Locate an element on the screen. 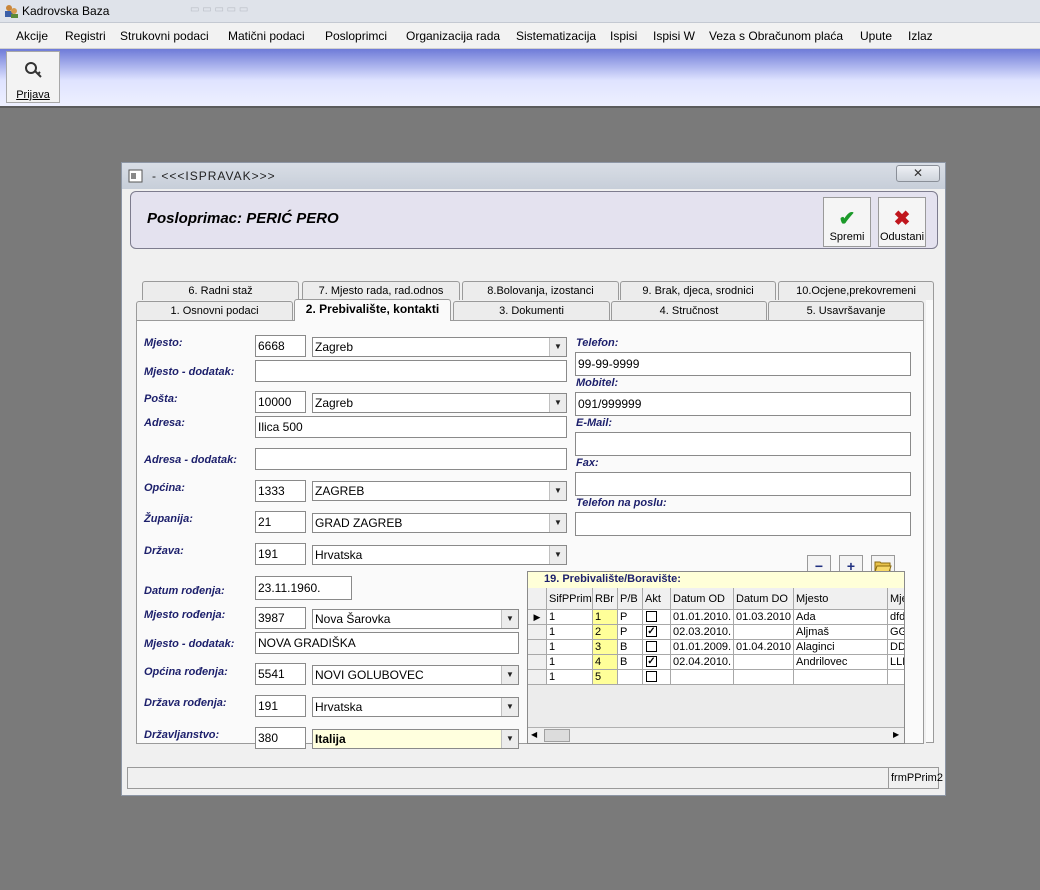  col-mjesto2: Mje is located at coordinates (896, 599).